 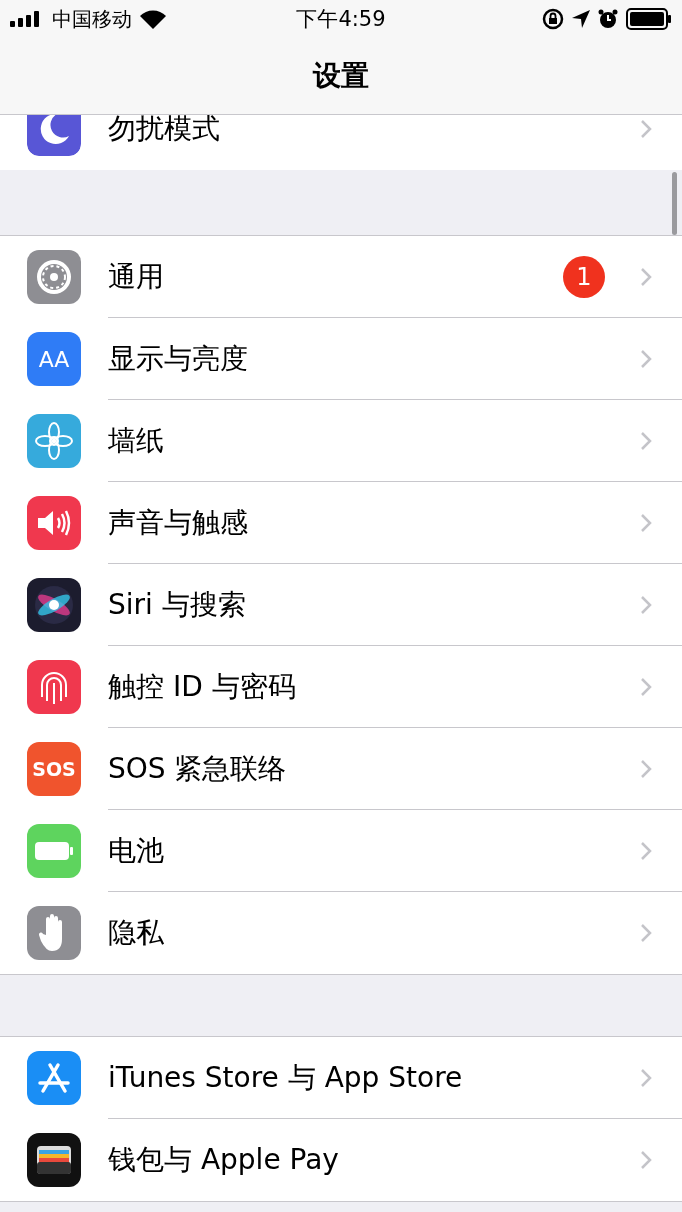 What do you see at coordinates (553, 19) in the screenshot?
I see `rotation-lock-icon` at bounding box center [553, 19].